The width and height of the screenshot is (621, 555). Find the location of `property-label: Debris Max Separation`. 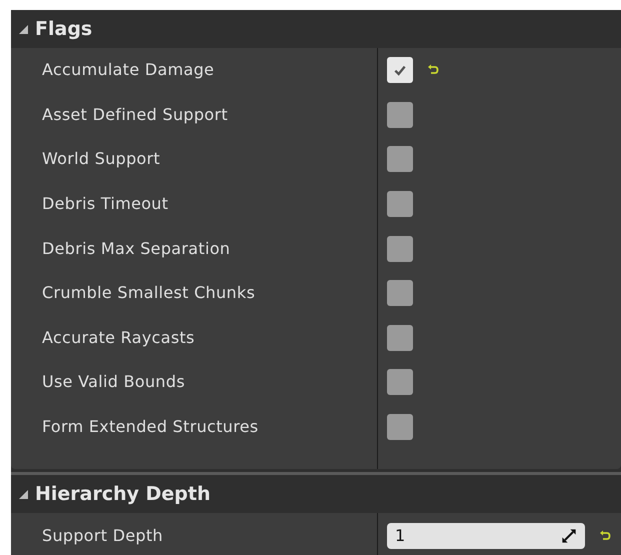

property-label: Debris Max Separation is located at coordinates (136, 249).